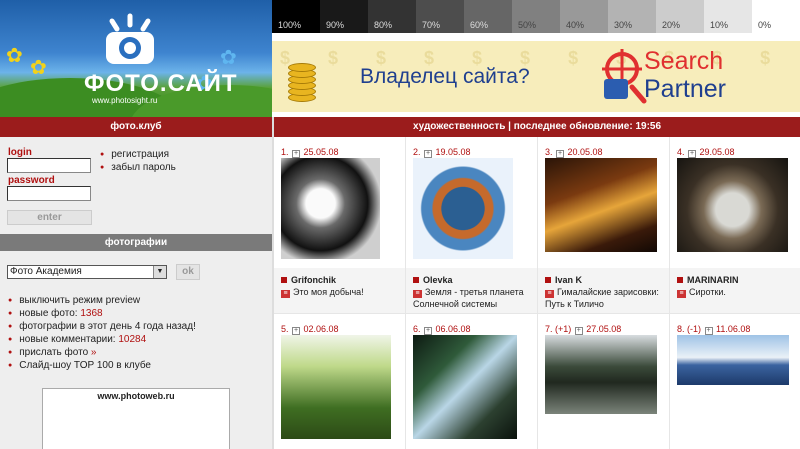 This screenshot has width=800, height=449. What do you see at coordinates (52, 352) in the screenshot?
I see `sidebar-link: прислать фото »` at bounding box center [52, 352].